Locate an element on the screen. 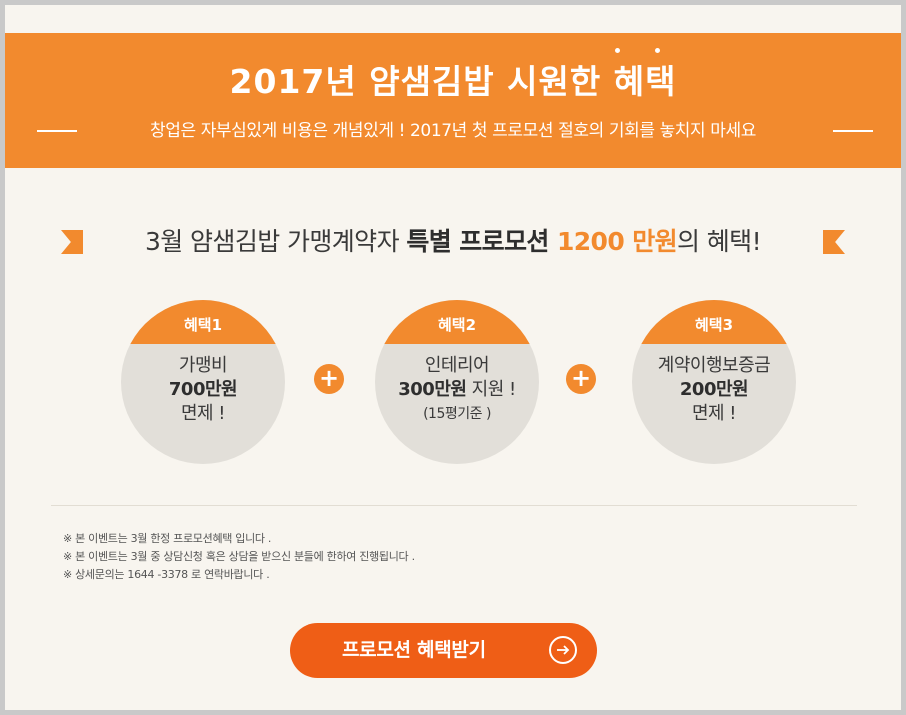  title-wrap: 2017년 얌샘김밥 시원한 혜택 is located at coordinates (453, 75).